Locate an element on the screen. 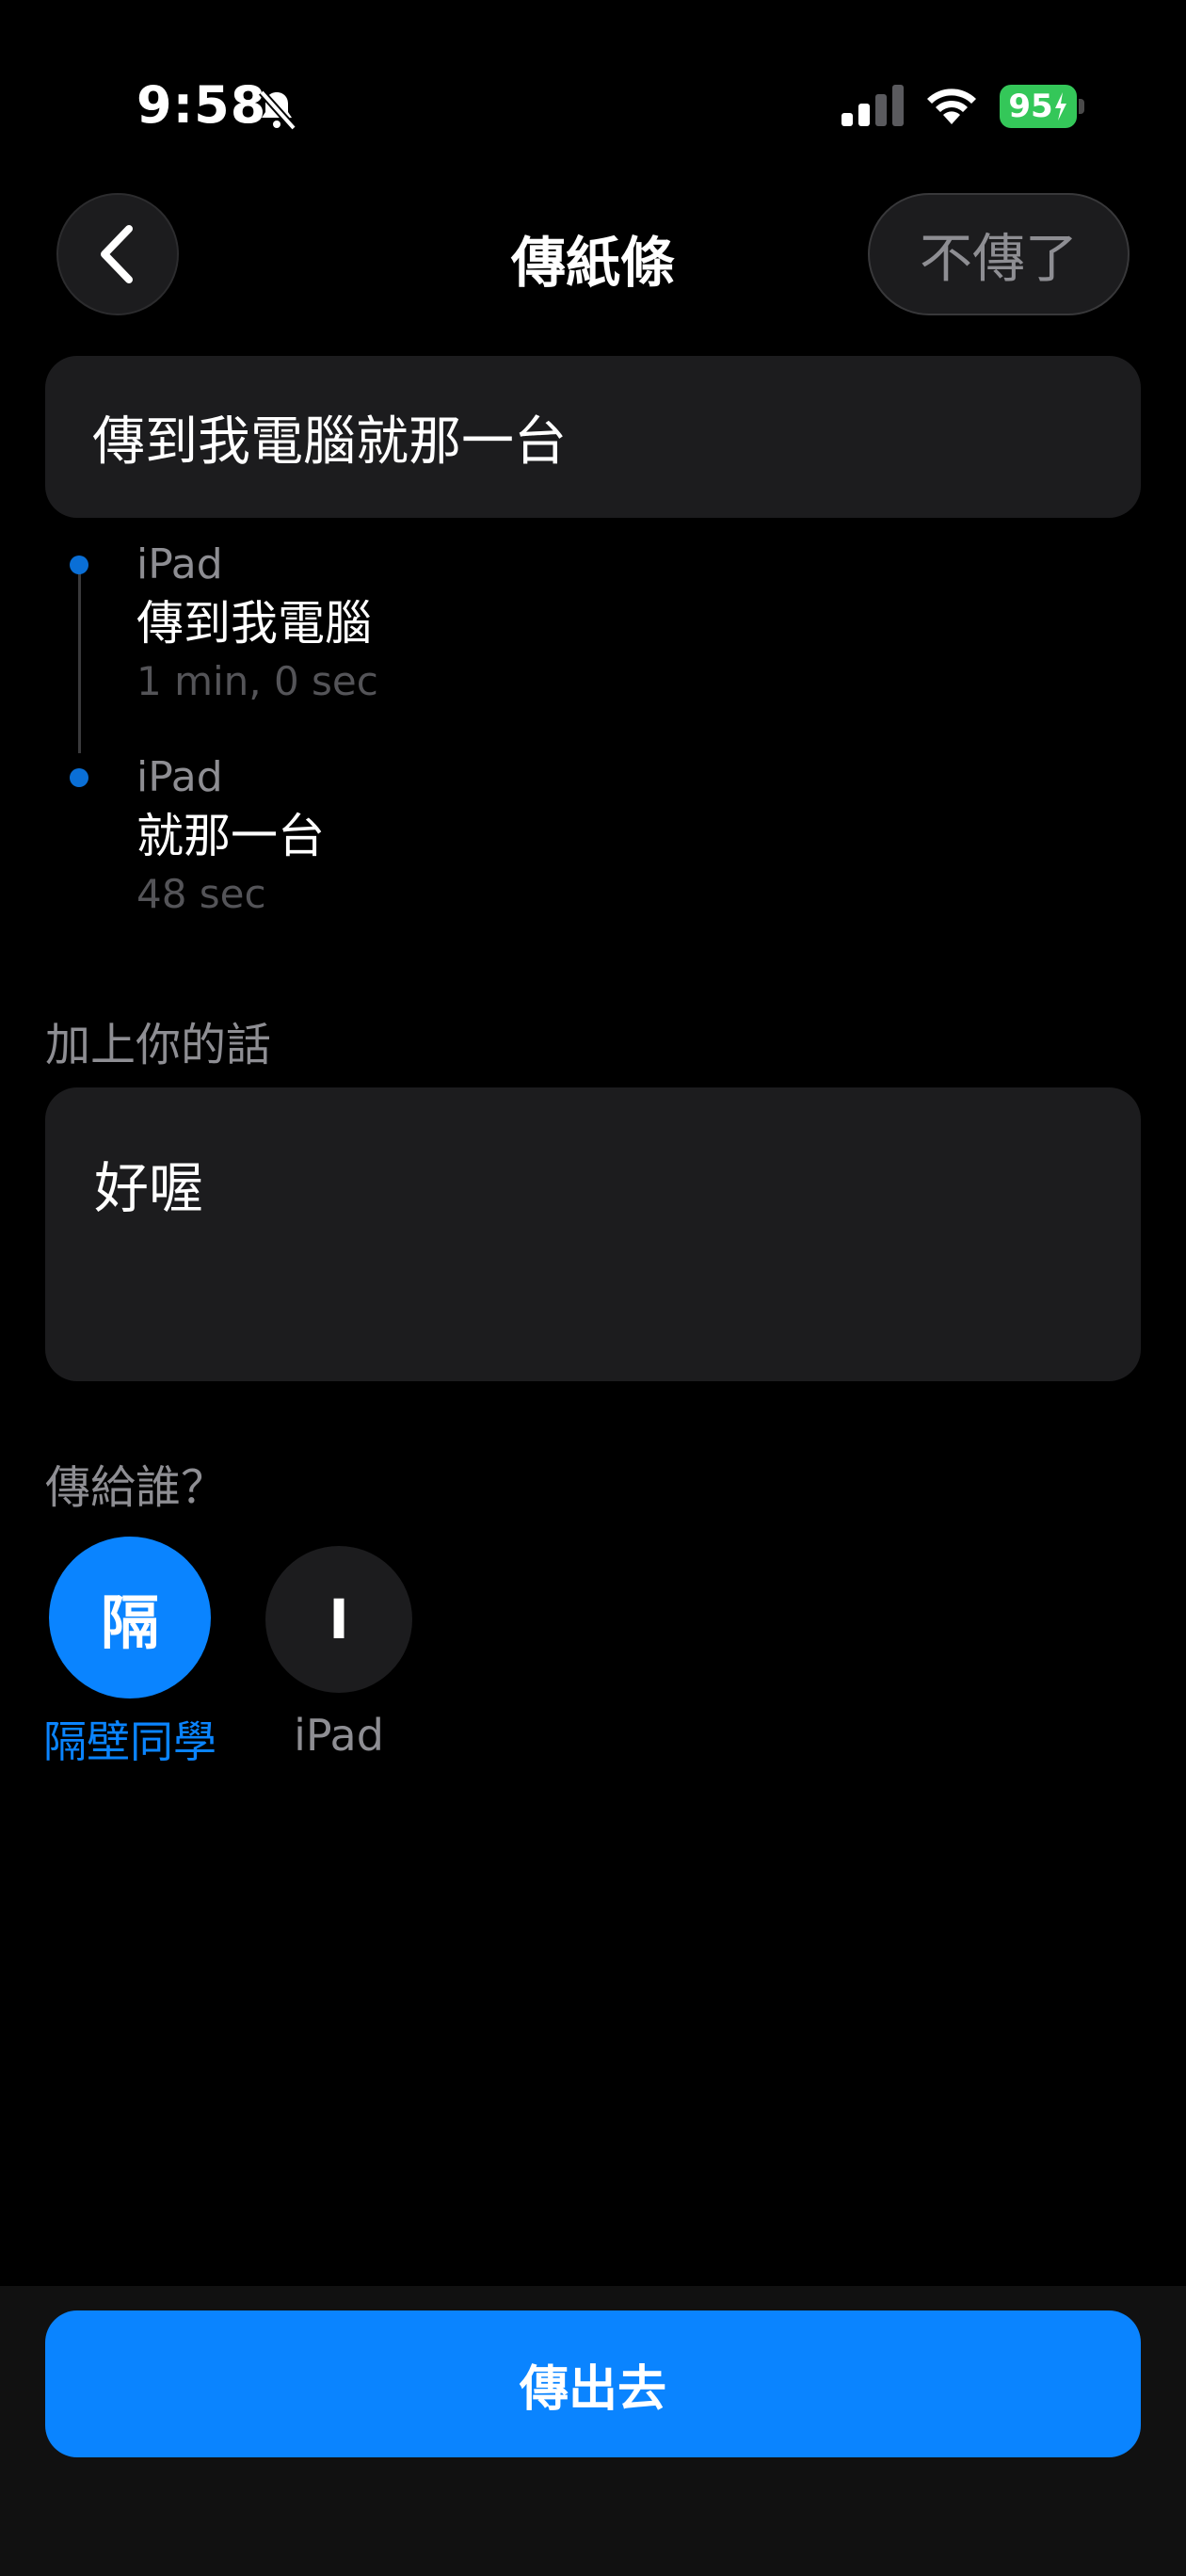  battery-charging-icon: 95 is located at coordinates (1042, 106).